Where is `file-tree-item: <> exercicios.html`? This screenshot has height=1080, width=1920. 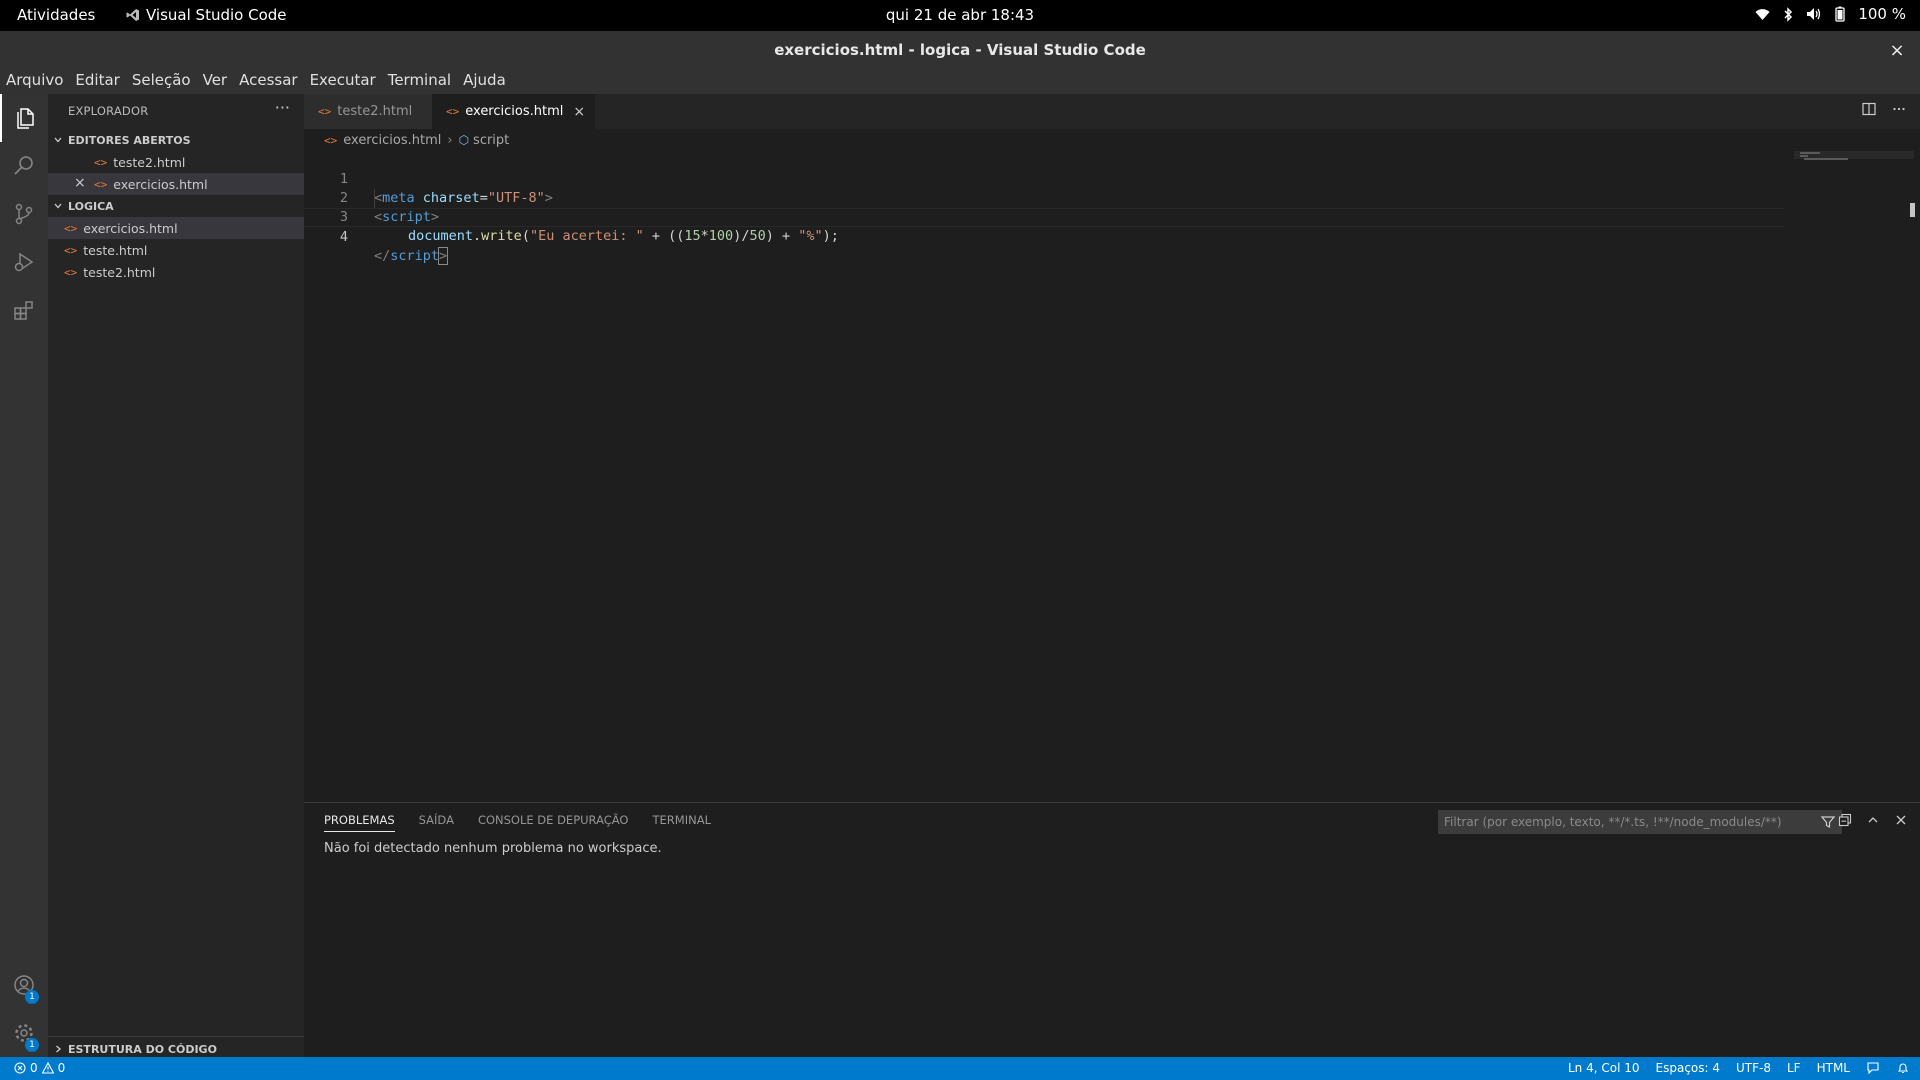 file-tree-item: <> exercicios.html is located at coordinates (176, 228).